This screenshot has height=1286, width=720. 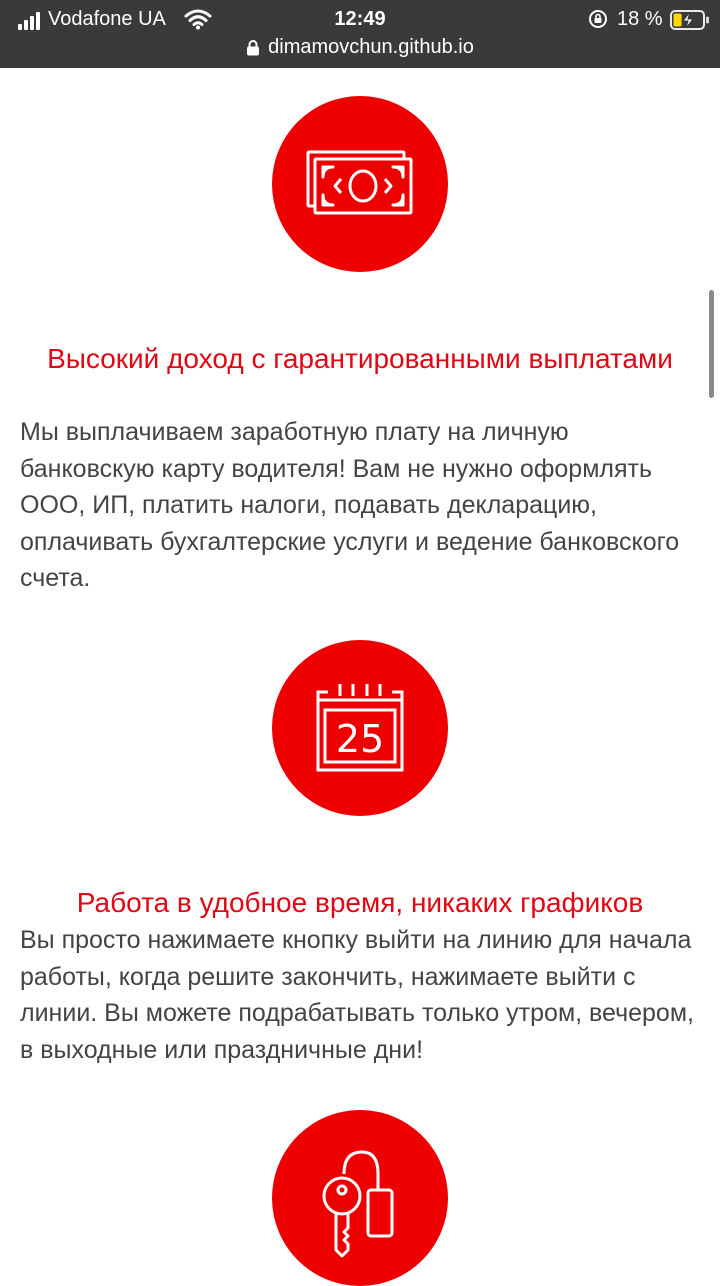 I want to click on calendar-day-number: 25, so click(x=360, y=739).